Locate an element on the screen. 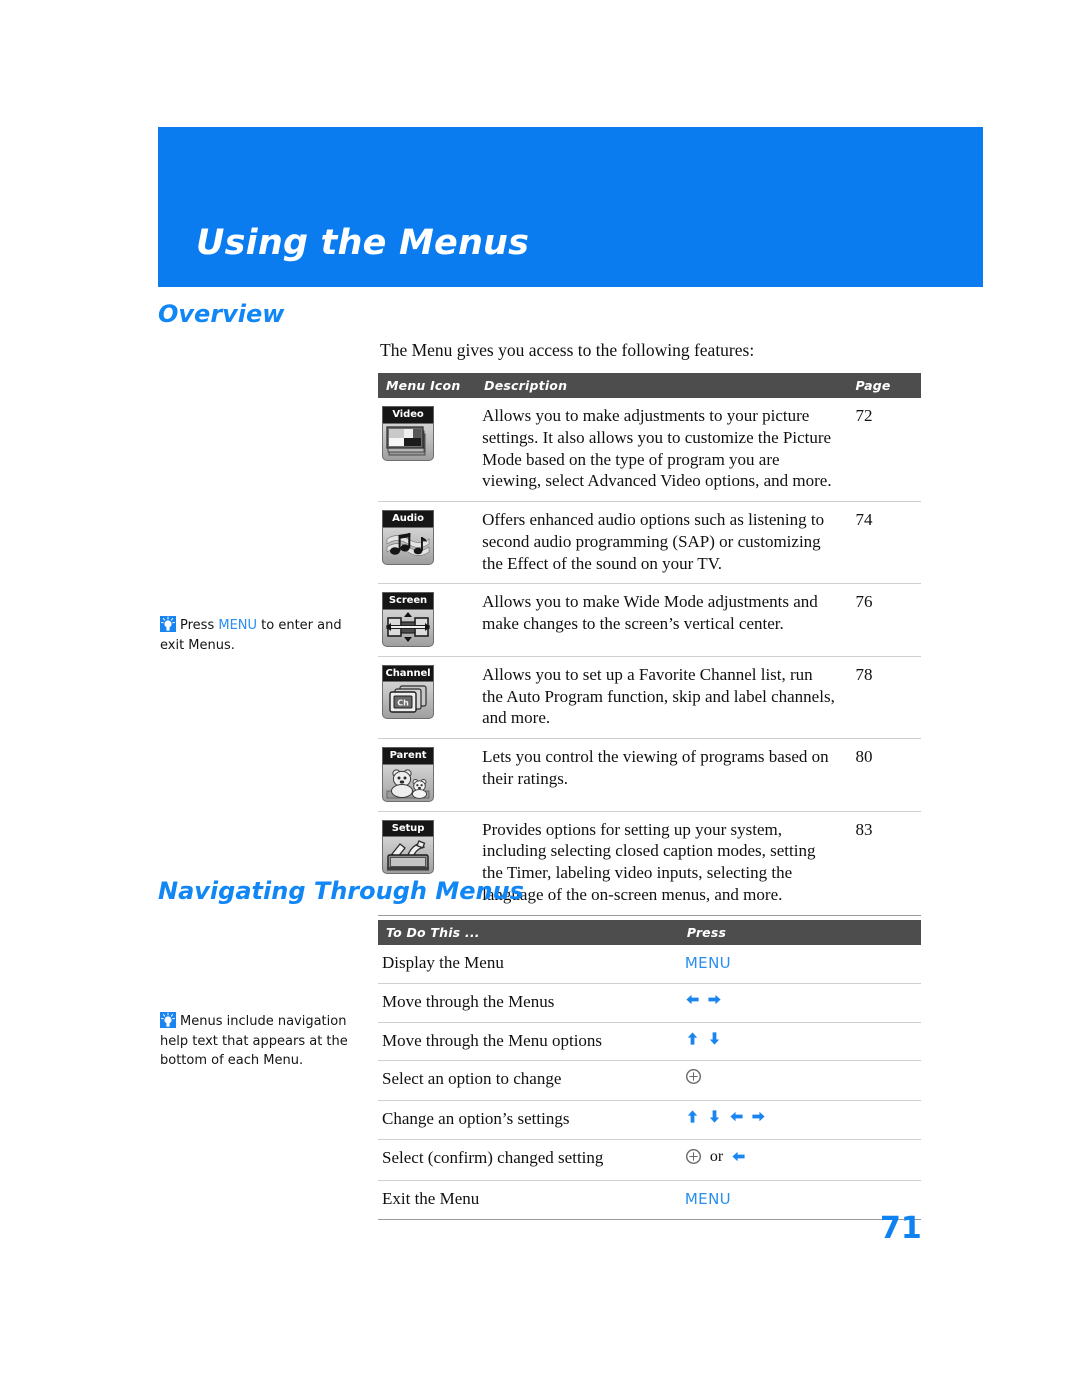 The height and width of the screenshot is (1397, 1080). parent-menu-icon: Parent is located at coordinates (409, 774).